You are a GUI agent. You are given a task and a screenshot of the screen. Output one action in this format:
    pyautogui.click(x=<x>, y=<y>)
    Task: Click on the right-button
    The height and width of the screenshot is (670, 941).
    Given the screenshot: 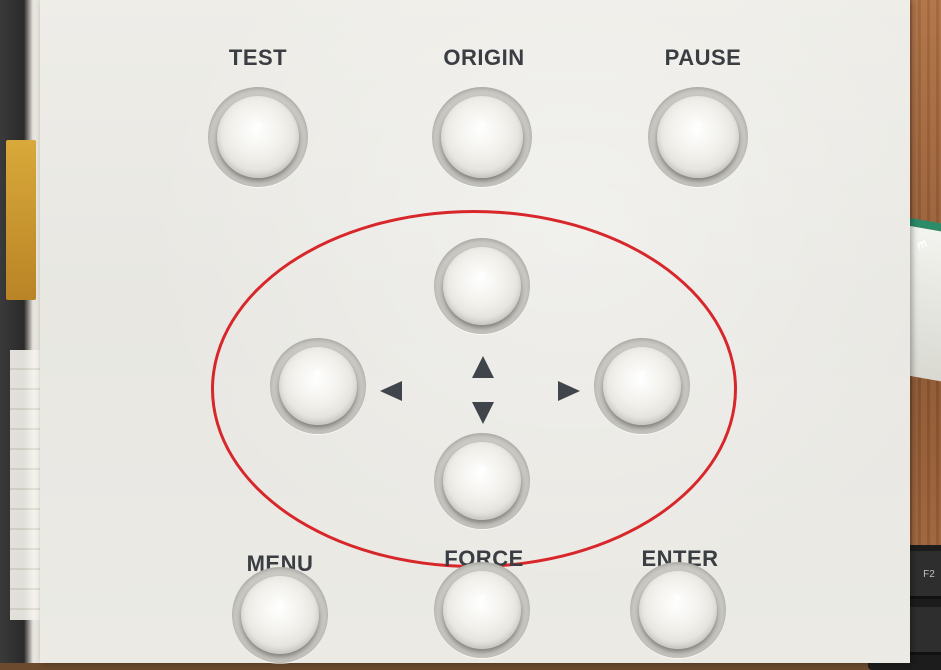 What is the action you would take?
    pyautogui.click(x=642, y=386)
    